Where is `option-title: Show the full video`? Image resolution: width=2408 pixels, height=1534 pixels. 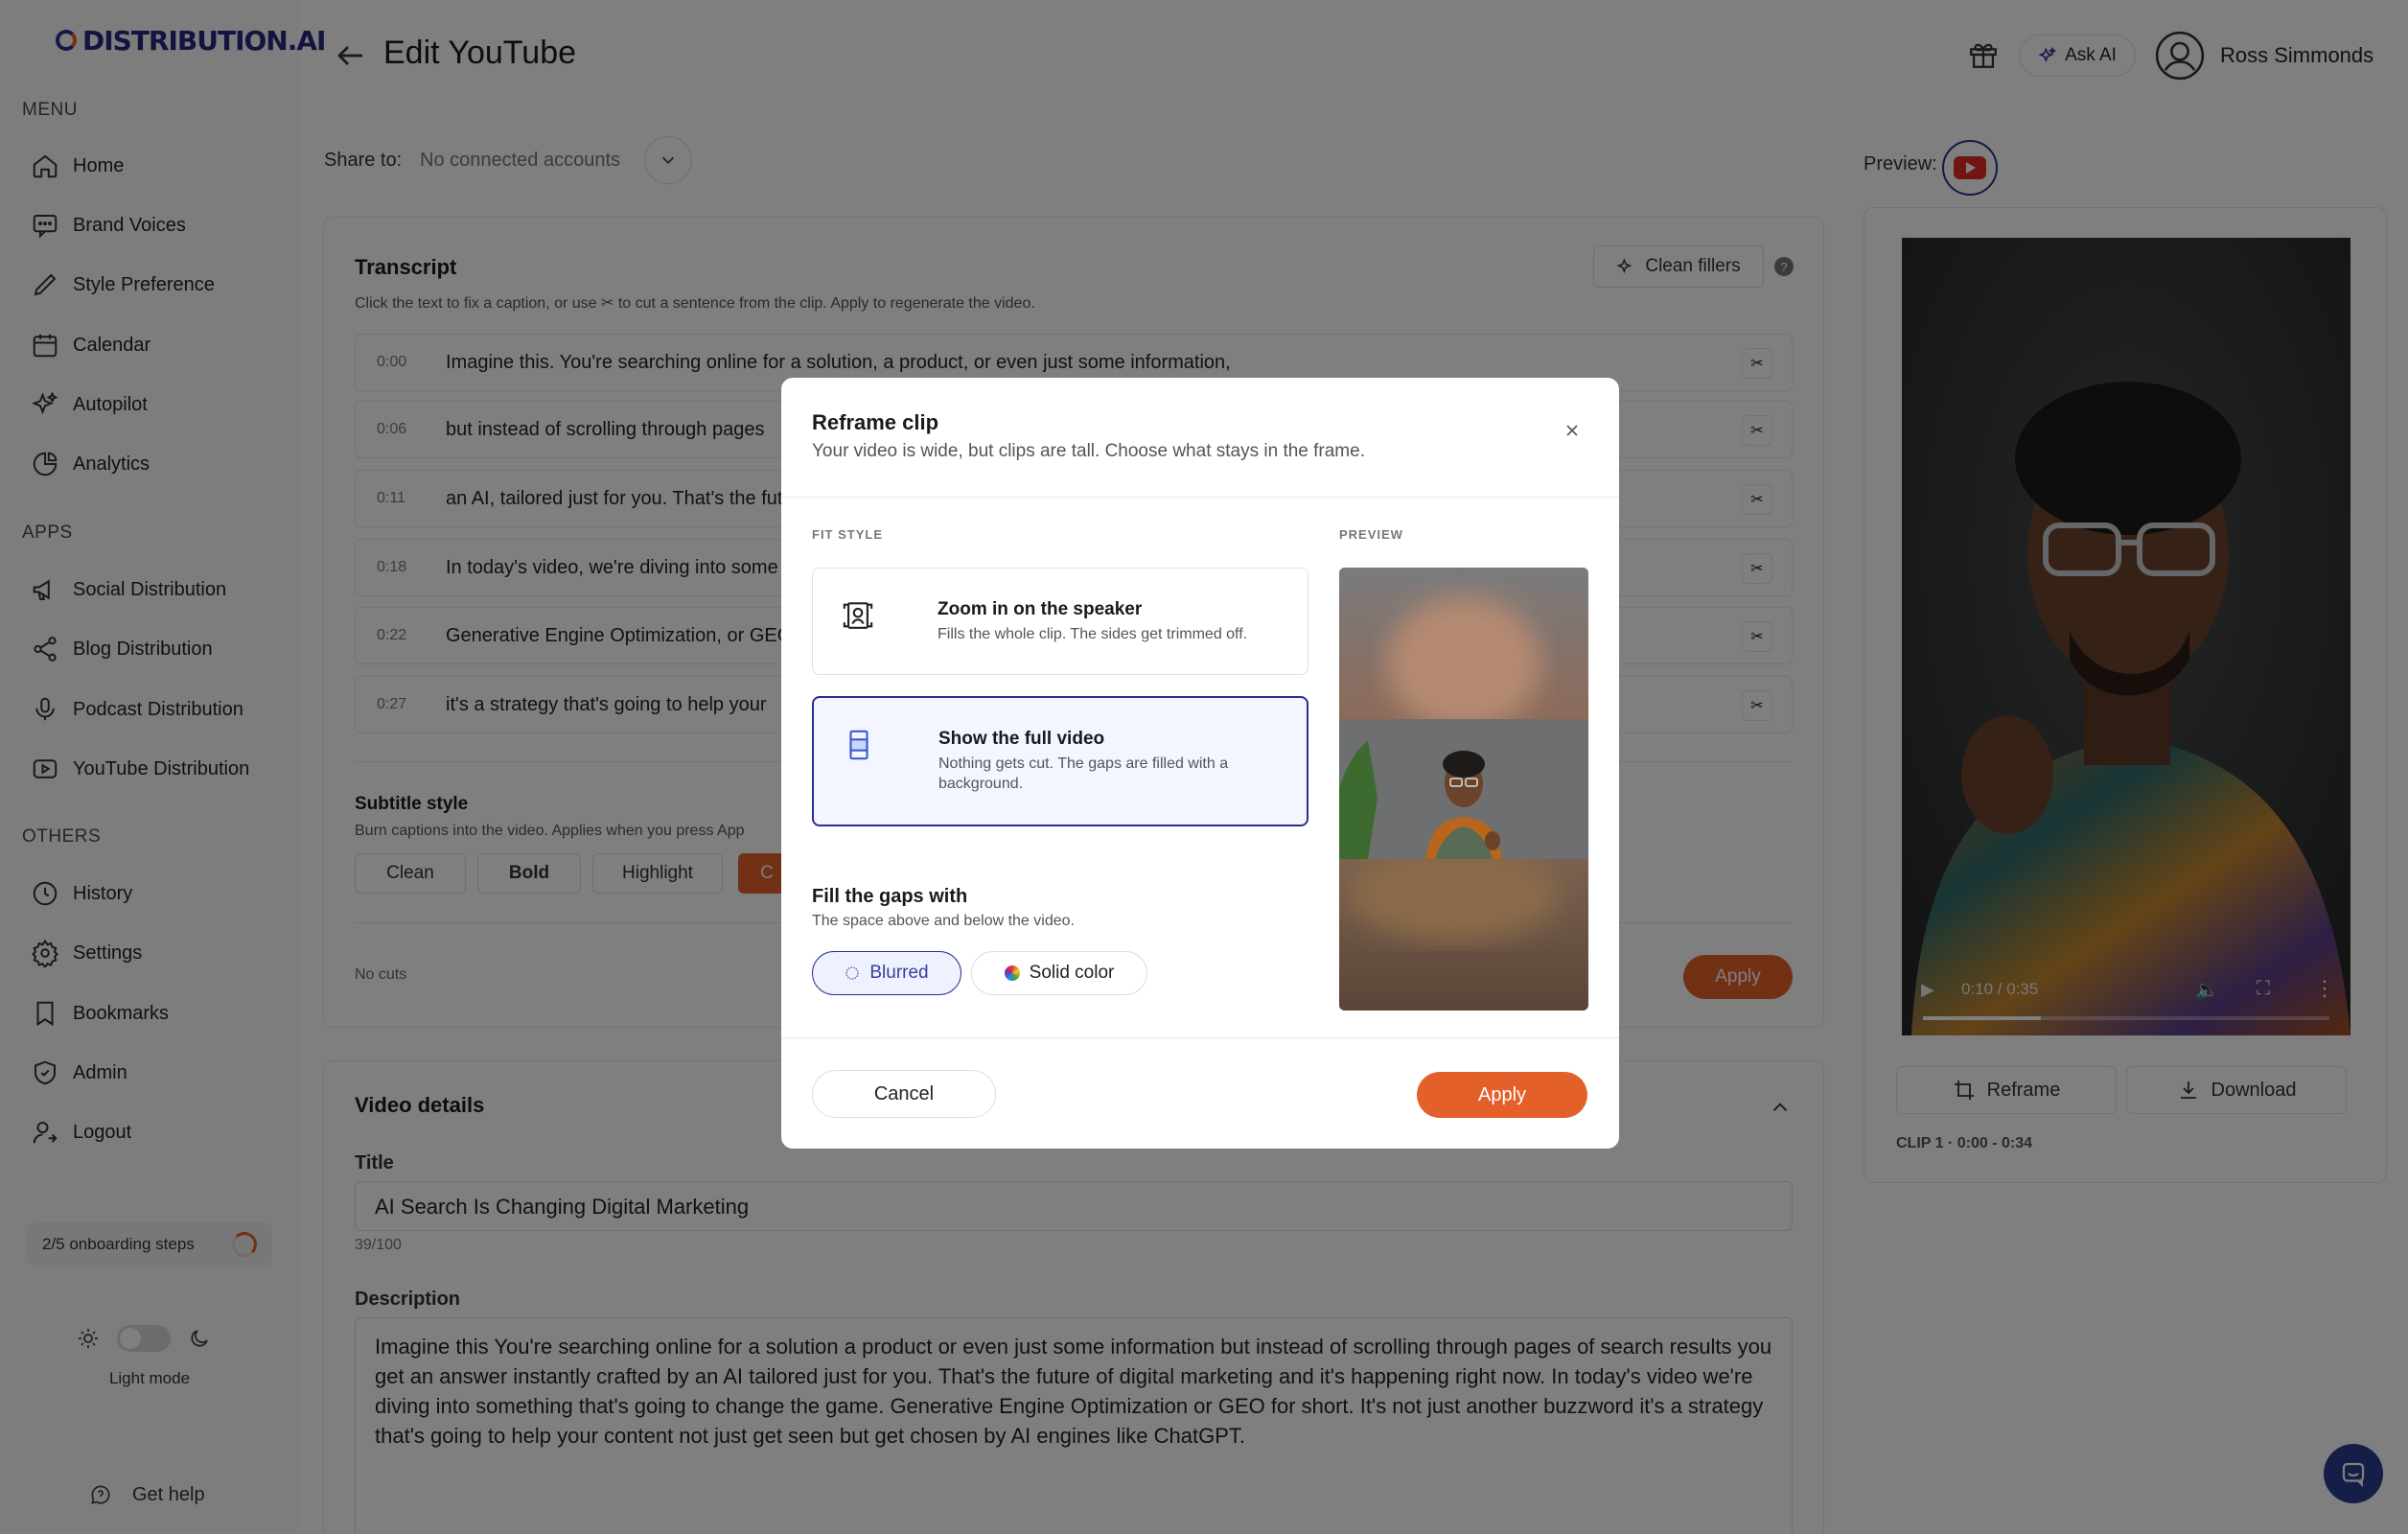 option-title: Show the full video is located at coordinates (1021, 739).